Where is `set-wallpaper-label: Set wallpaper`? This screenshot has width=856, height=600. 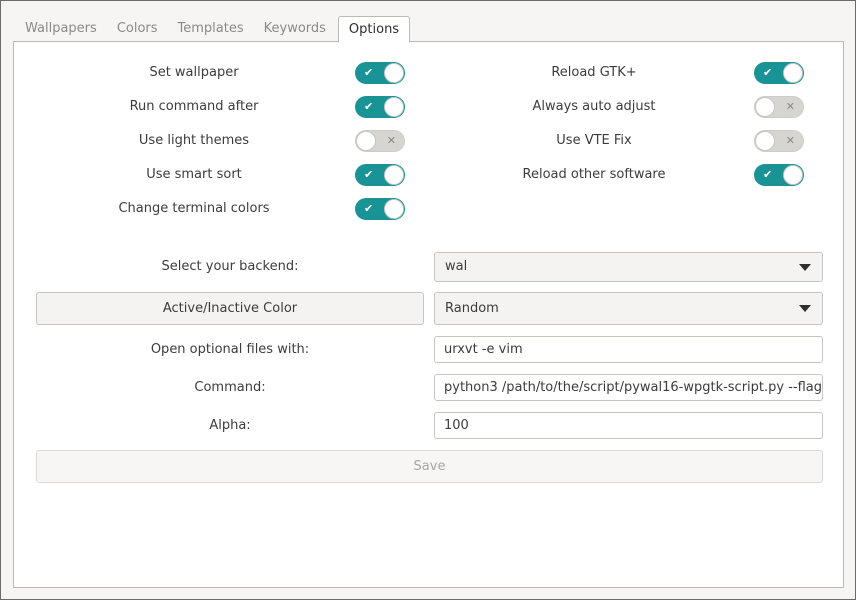 set-wallpaper-label: Set wallpaper is located at coordinates (194, 72).